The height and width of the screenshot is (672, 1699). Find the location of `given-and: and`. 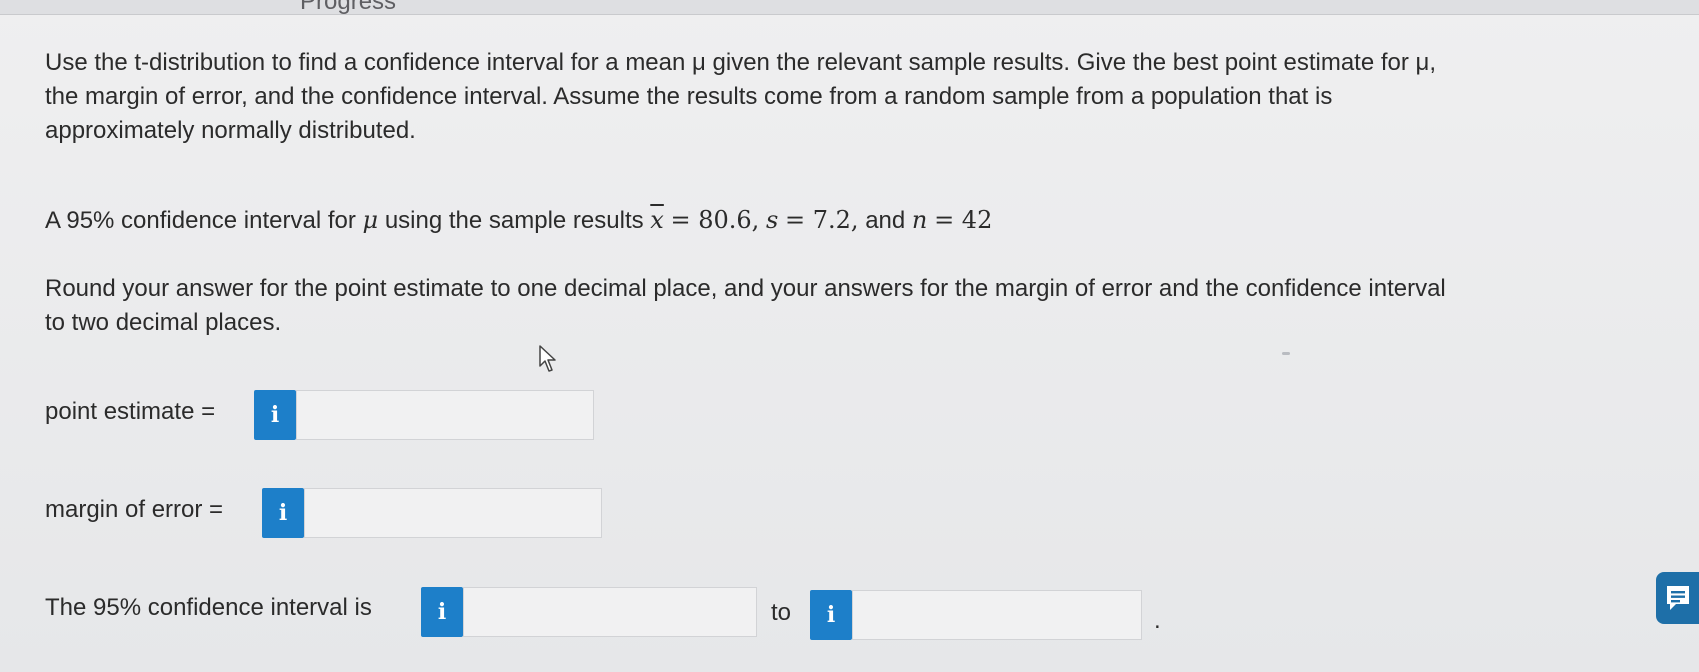

given-and: and is located at coordinates (885, 220).